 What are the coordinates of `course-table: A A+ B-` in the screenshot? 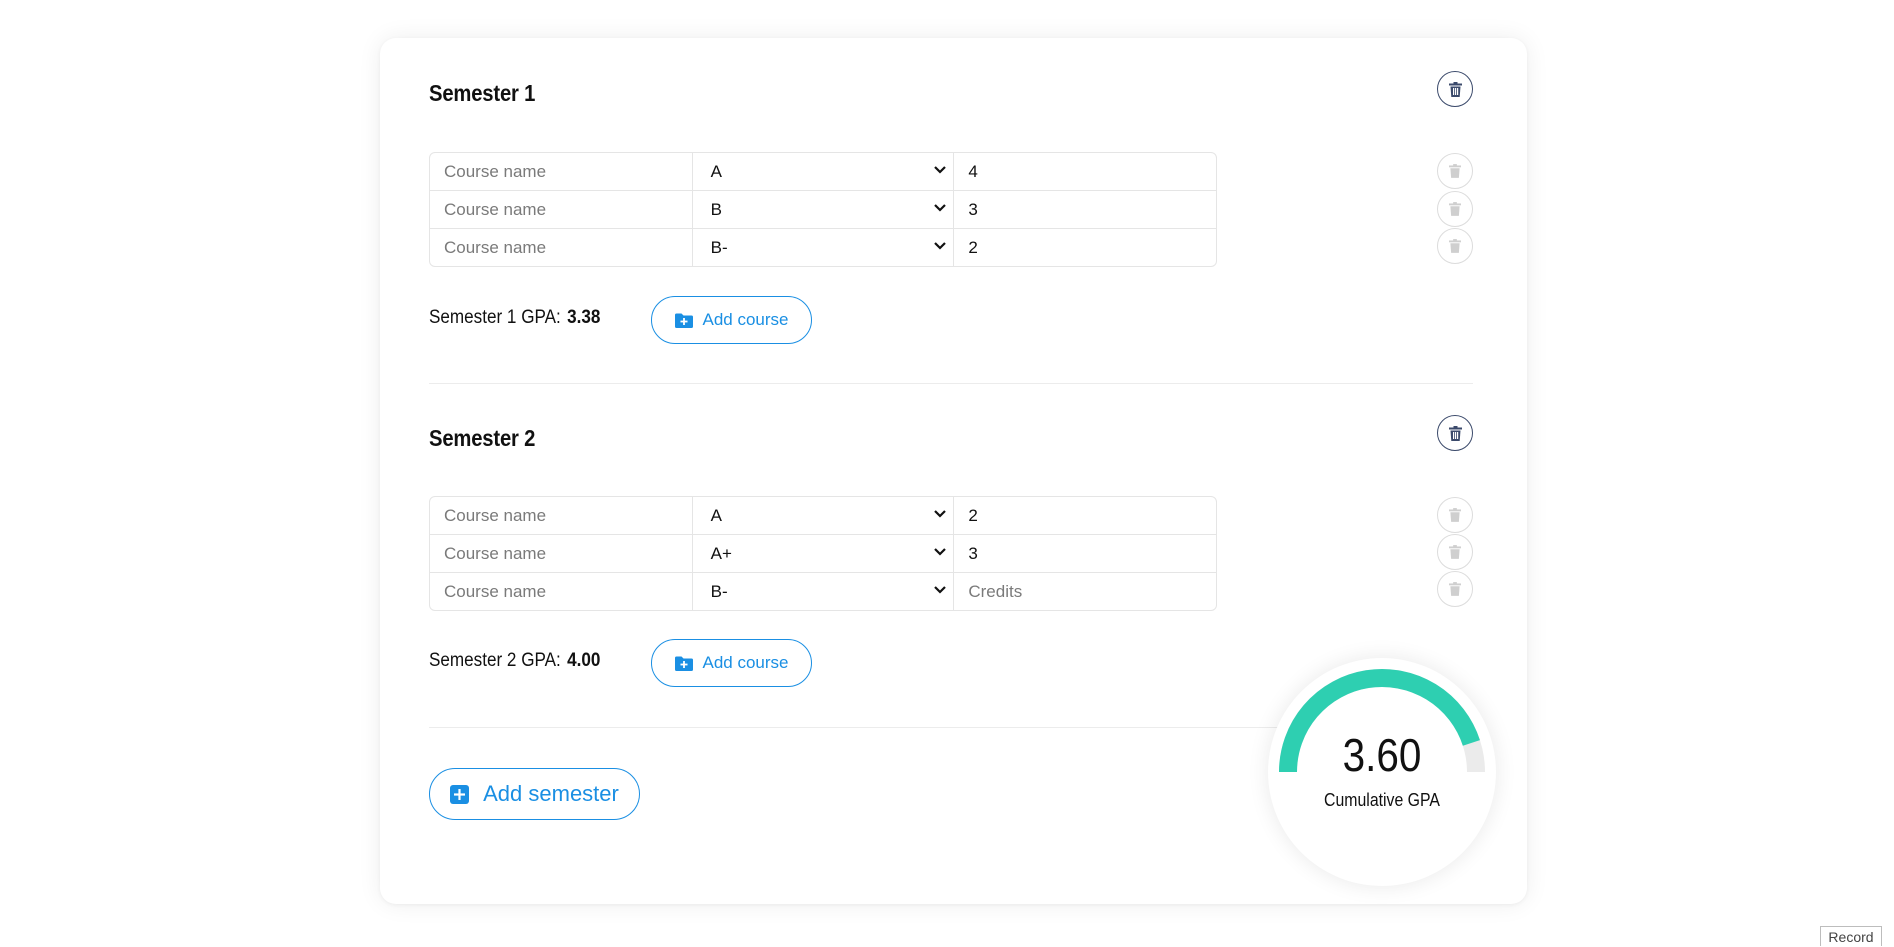 It's located at (823, 553).